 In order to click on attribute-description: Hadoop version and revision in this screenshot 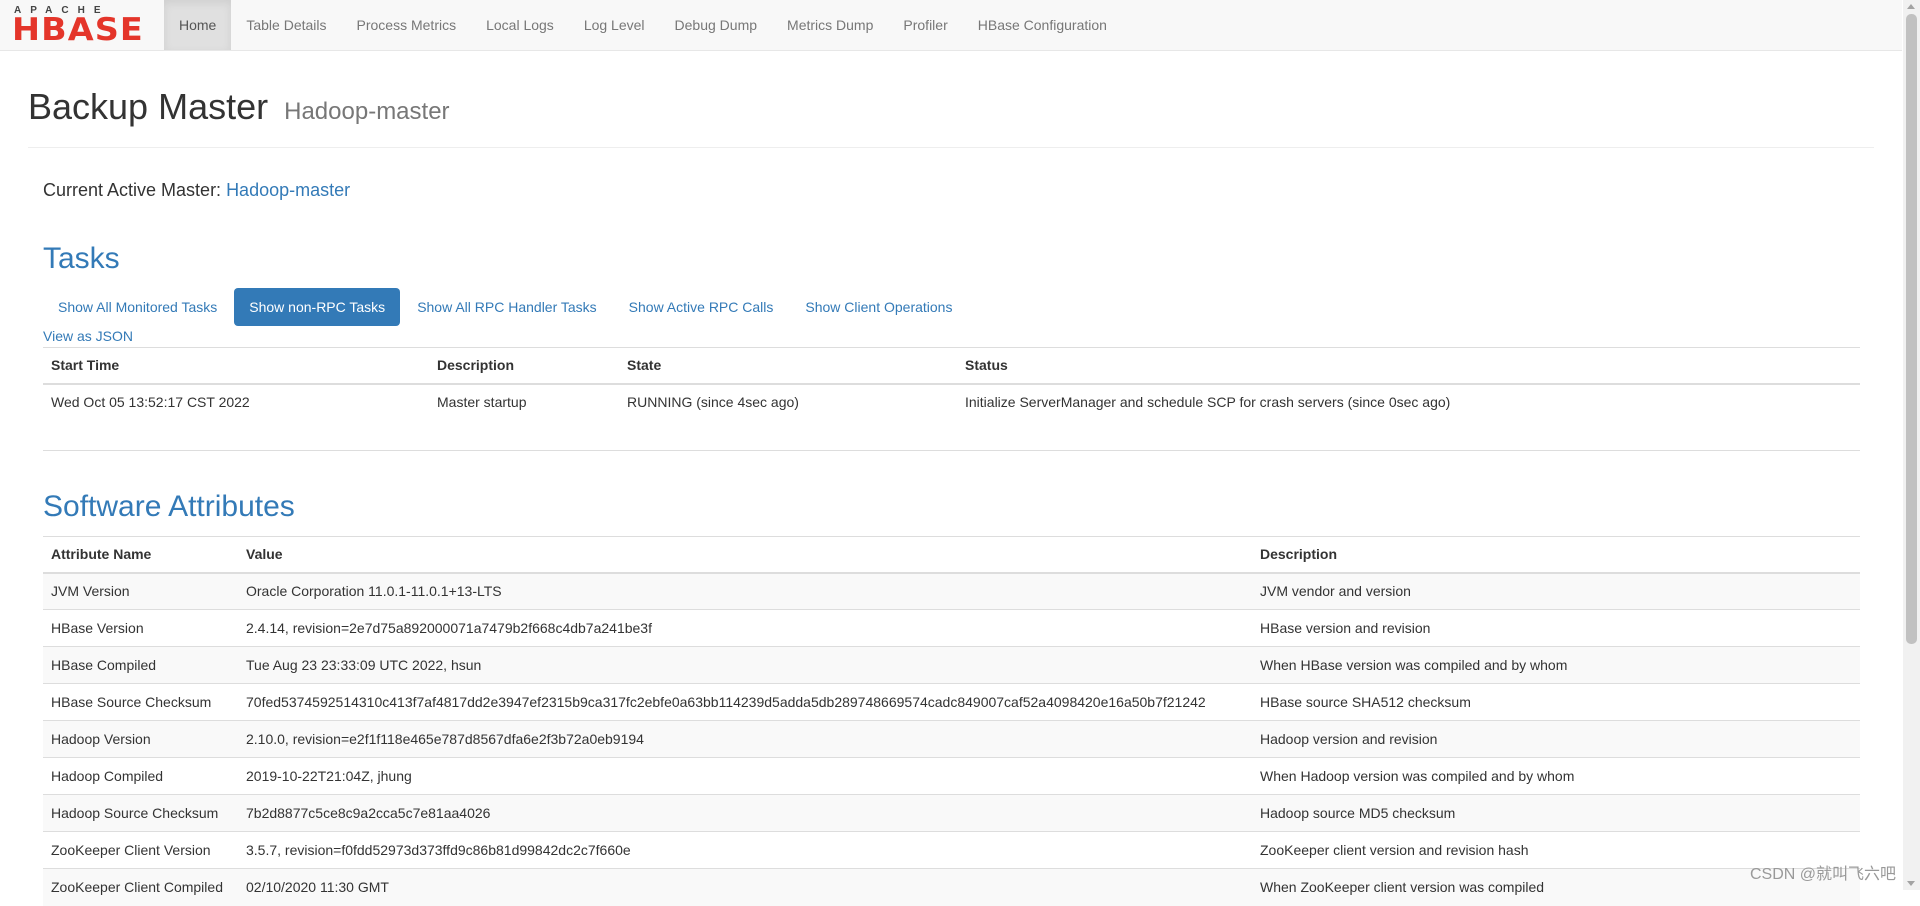, I will do `click(1556, 739)`.